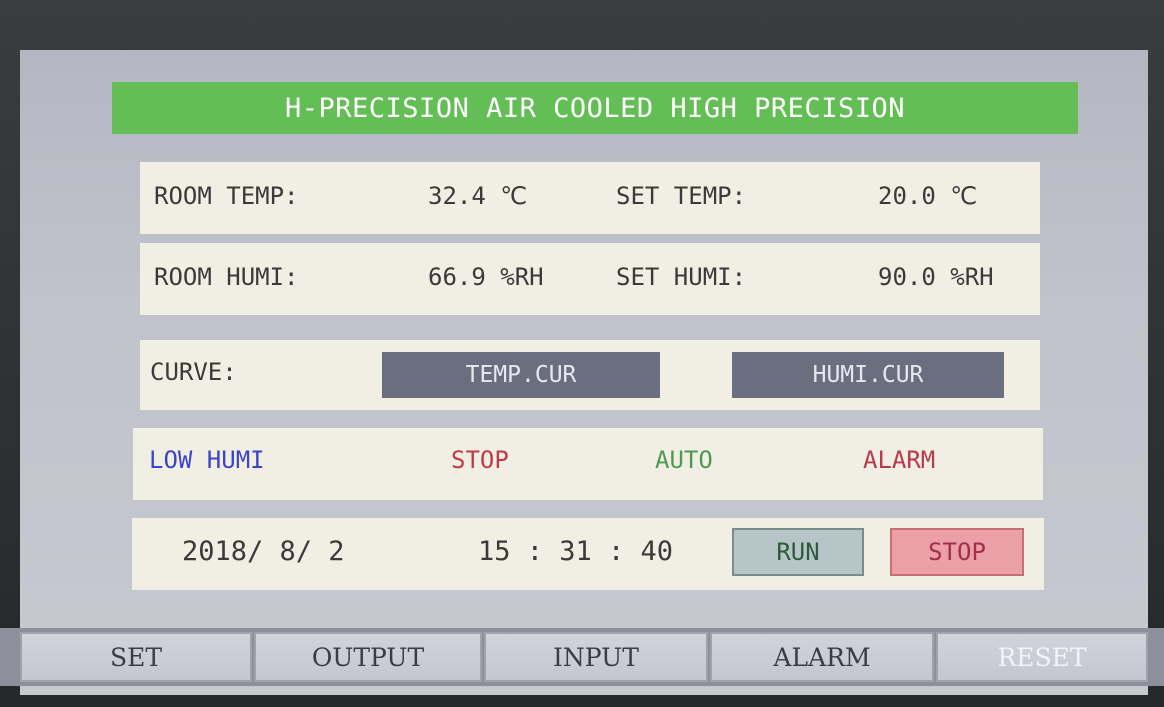 Image resolution: width=1164 pixels, height=707 pixels. I want to click on room-temp-label: ROOM TEMP:, so click(226, 196).